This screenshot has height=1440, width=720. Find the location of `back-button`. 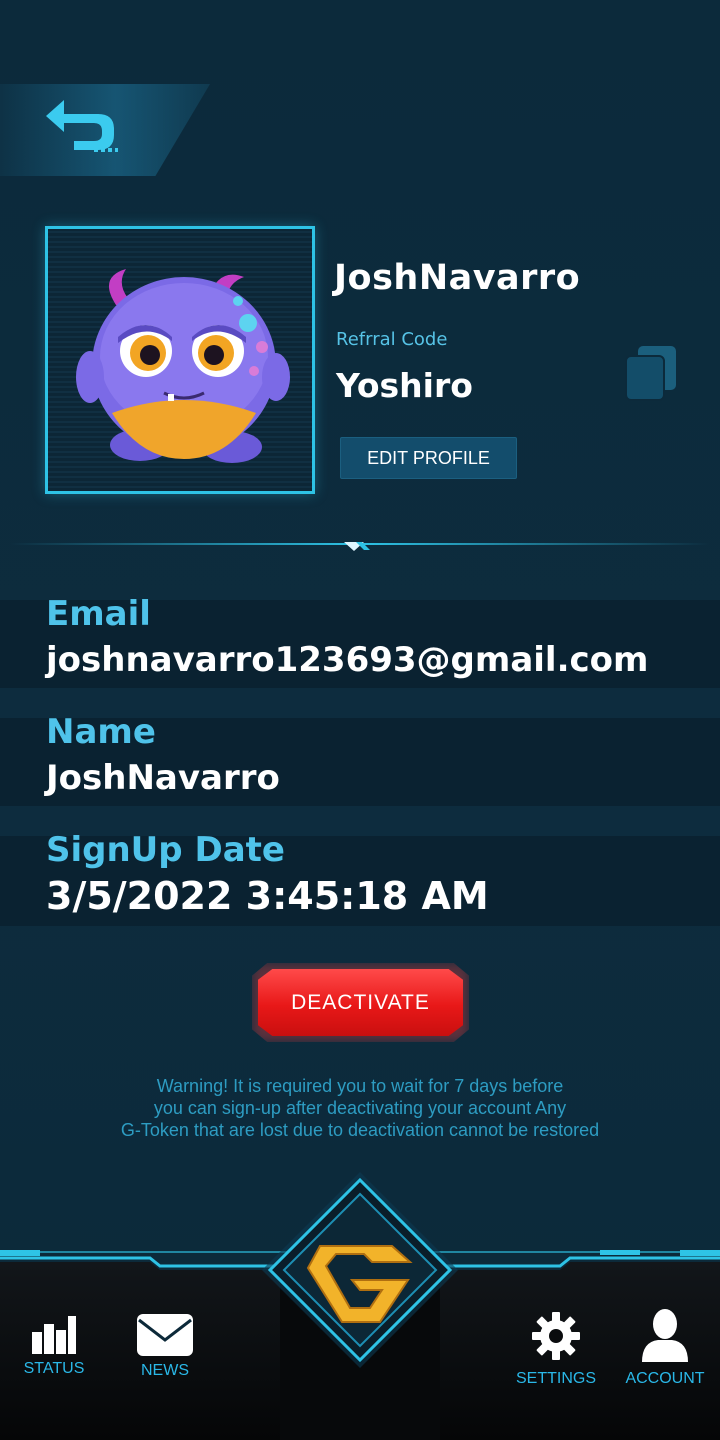

back-button is located at coordinates (81, 124).